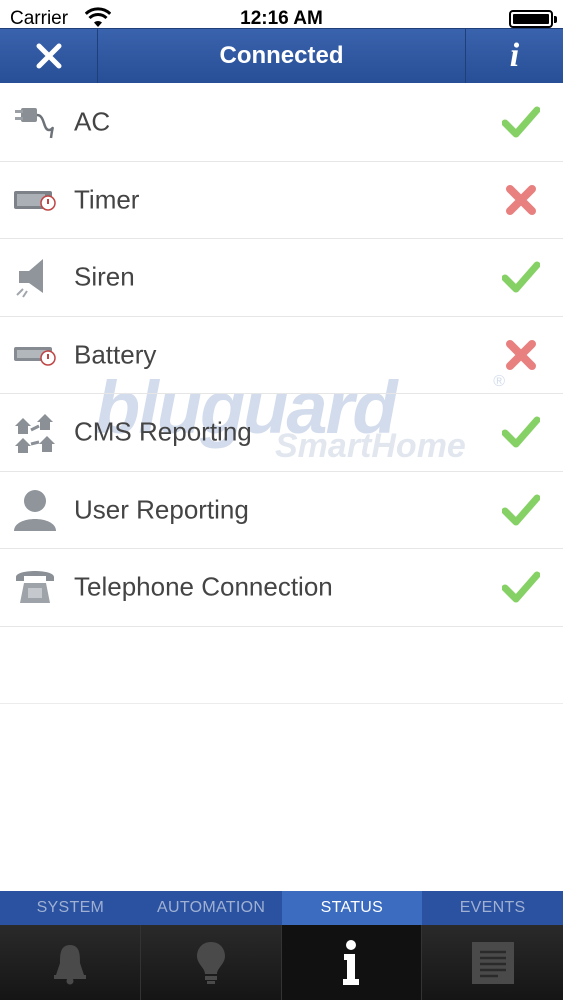 The image size is (563, 1000). I want to click on info-icon: i, so click(514, 55).